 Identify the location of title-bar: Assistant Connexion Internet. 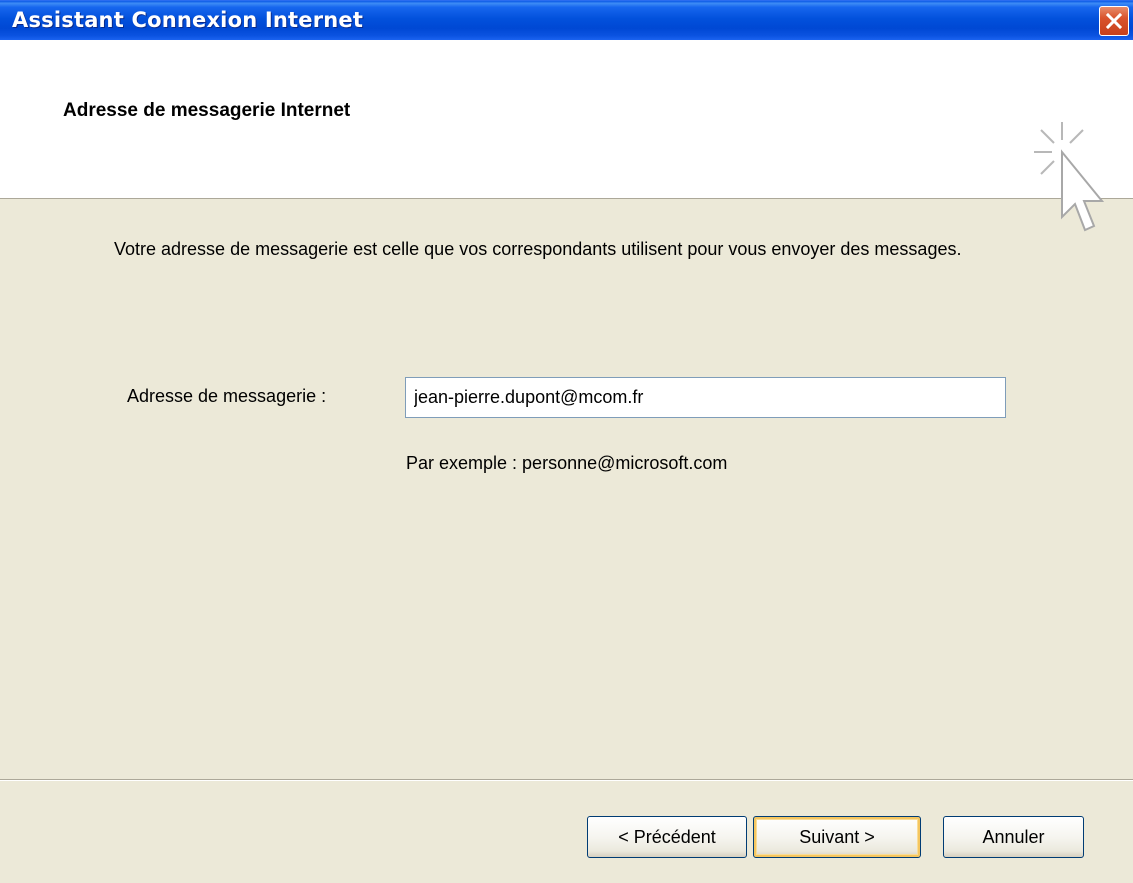
(566, 20).